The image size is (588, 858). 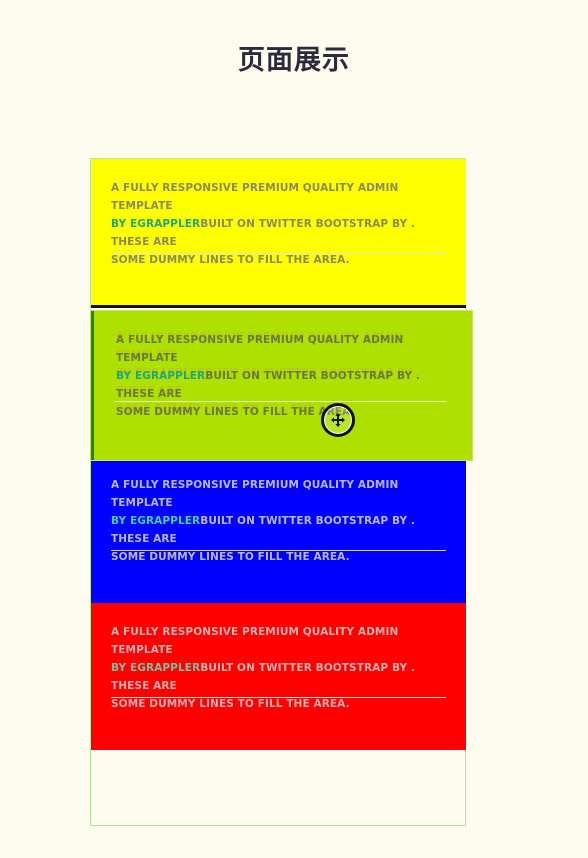 I want to click on drop-placeholder, so click(x=278, y=306).